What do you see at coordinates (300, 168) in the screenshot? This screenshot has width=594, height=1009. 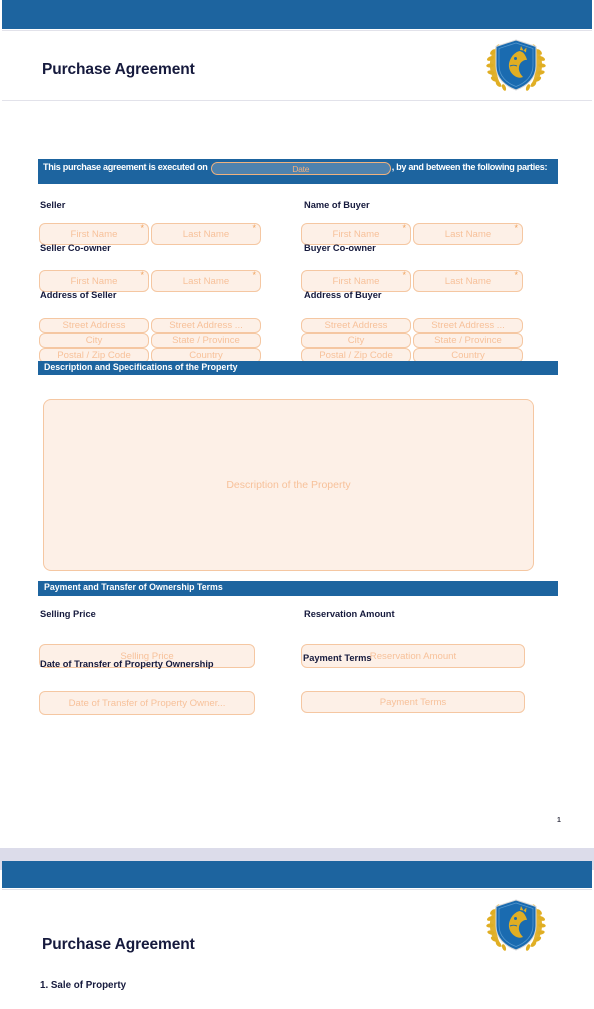 I see `date-input: Date` at bounding box center [300, 168].